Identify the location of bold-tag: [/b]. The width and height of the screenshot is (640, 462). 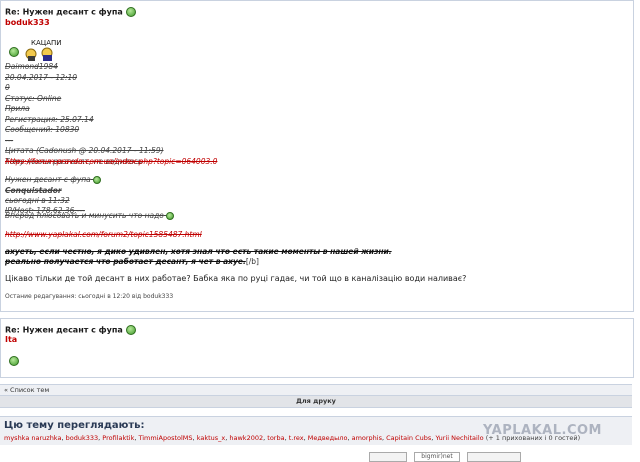
(252, 261).